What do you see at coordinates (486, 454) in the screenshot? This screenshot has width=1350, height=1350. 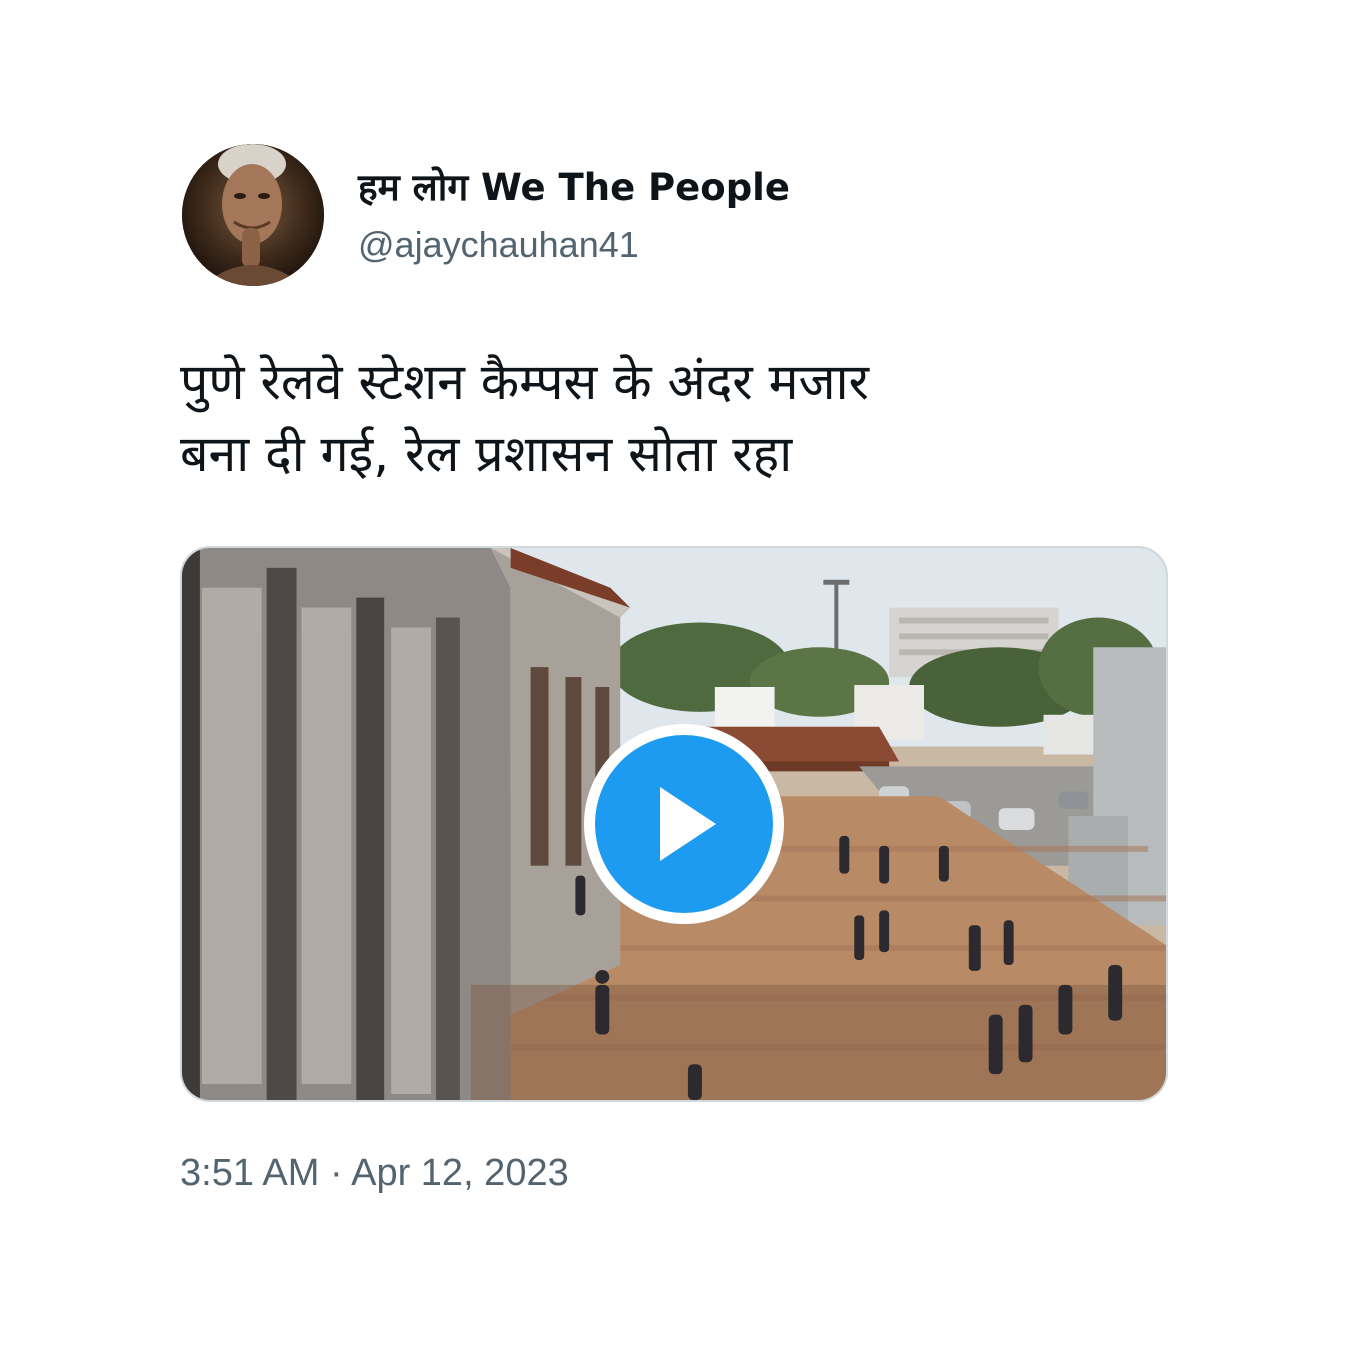 I see `tweet-text-line: बना दी गई, रेल प्रशासन सोता रहा` at bounding box center [486, 454].